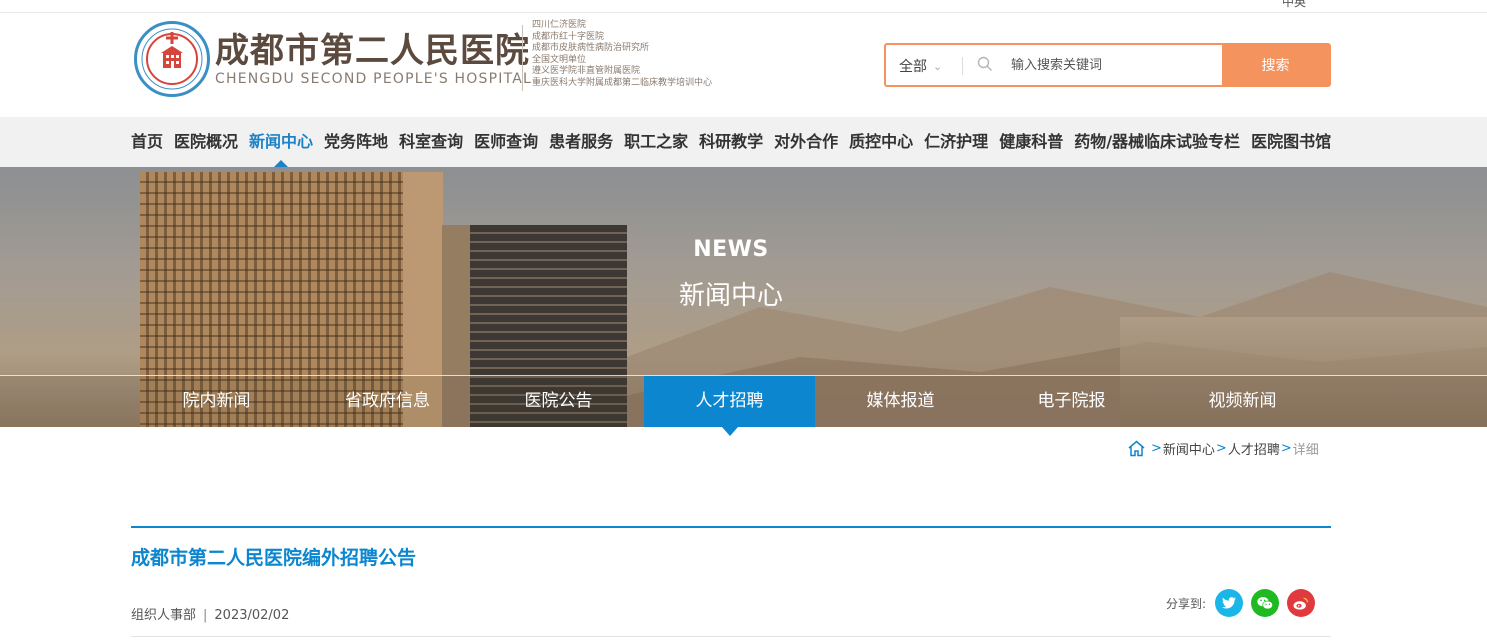 Image resolution: width=1487 pixels, height=644 pixels. What do you see at coordinates (387, 401) in the screenshot?
I see `subnav-item-government-info: 省政府信息` at bounding box center [387, 401].